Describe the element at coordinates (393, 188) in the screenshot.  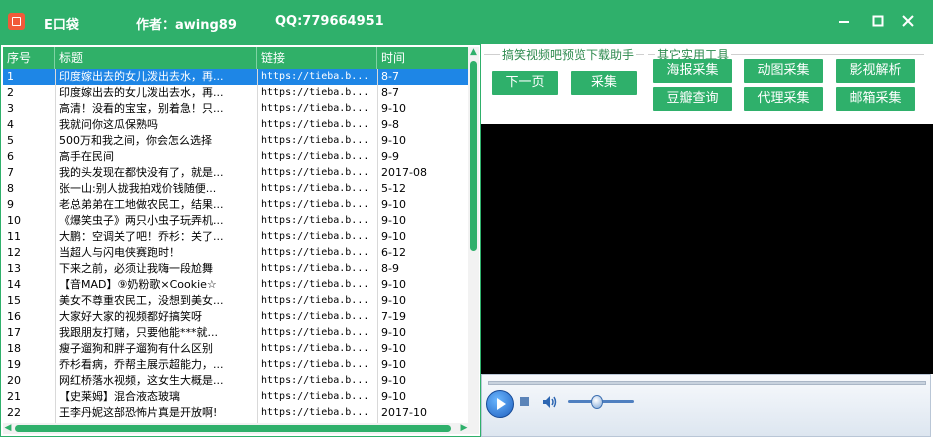
I see `row-time: 5-12` at that location.